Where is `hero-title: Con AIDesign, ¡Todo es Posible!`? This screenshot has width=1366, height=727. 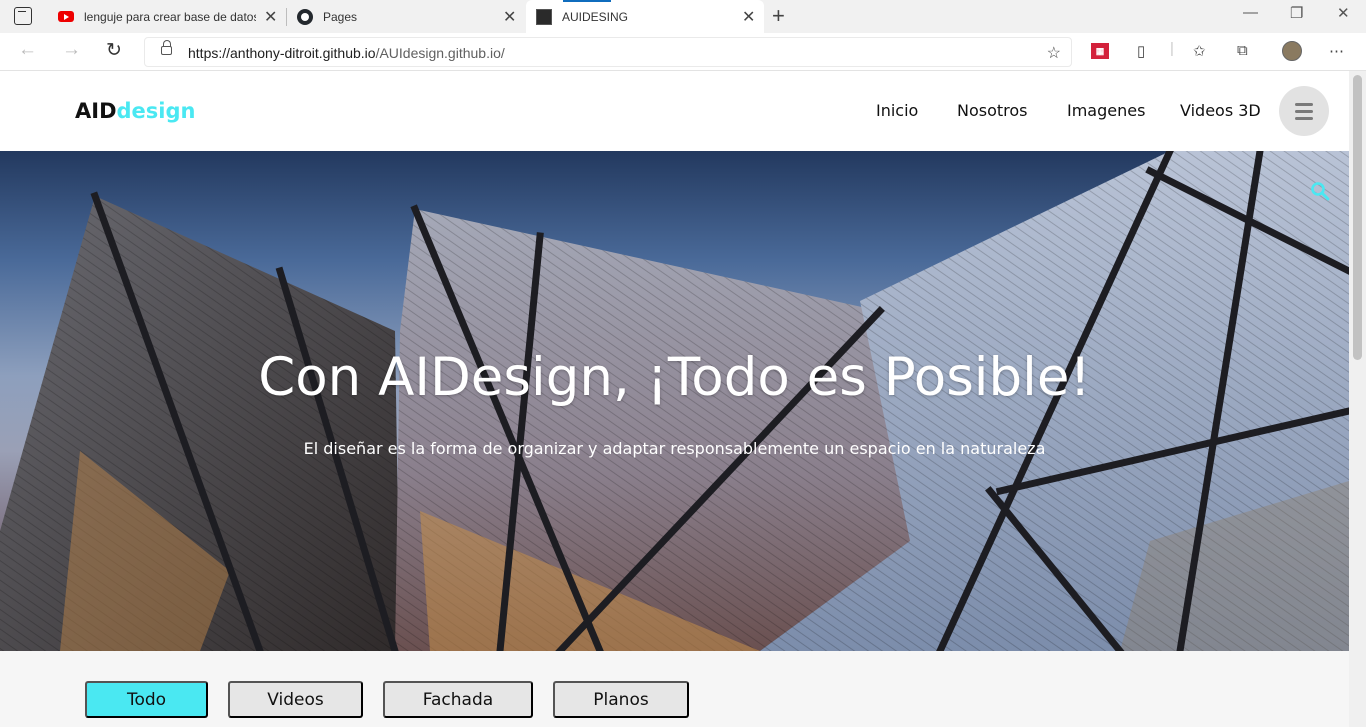
hero-title: Con AIDesign, ¡Todo es Posible! is located at coordinates (674, 377).